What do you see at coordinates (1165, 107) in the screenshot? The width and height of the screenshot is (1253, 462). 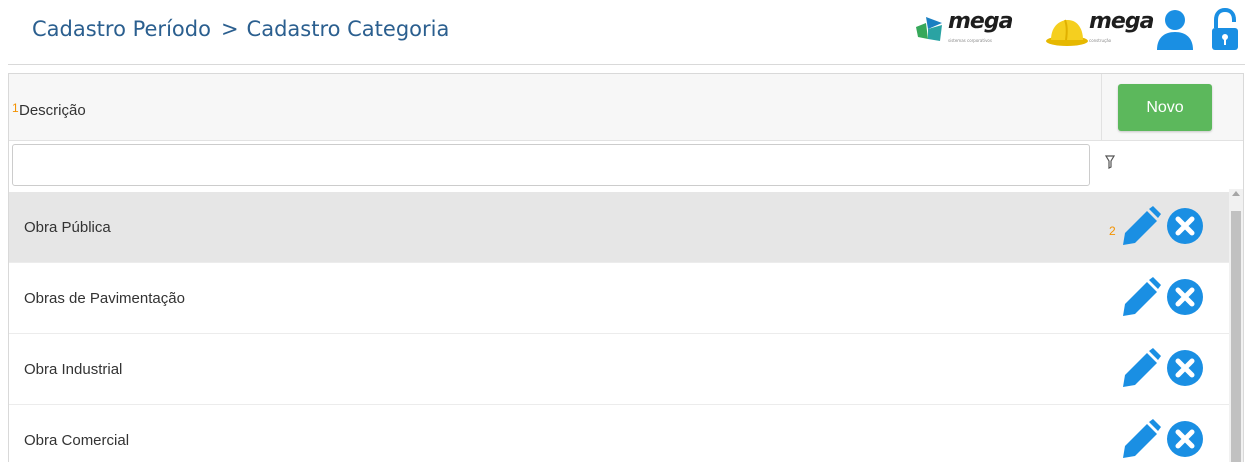 I see `new-button: Novo` at bounding box center [1165, 107].